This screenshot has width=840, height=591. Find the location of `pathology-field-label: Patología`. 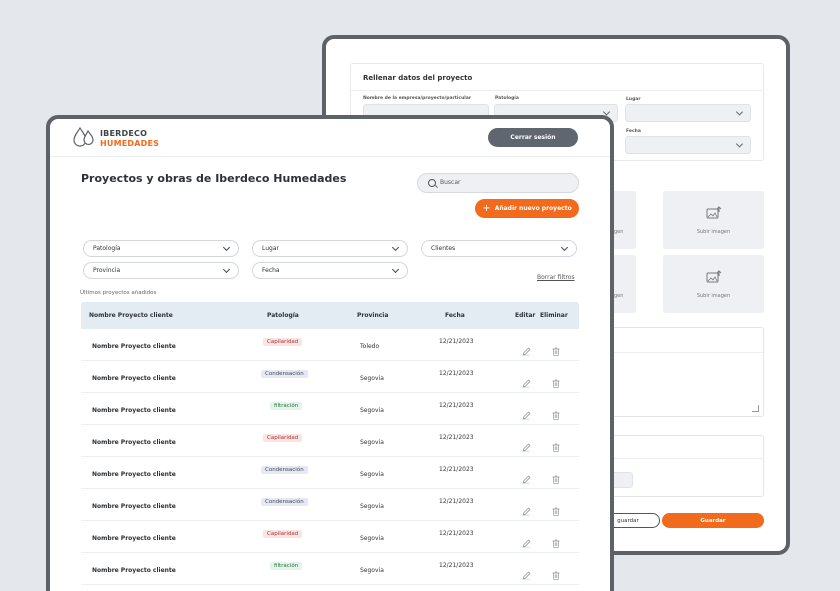

pathology-field-label: Patología is located at coordinates (507, 98).